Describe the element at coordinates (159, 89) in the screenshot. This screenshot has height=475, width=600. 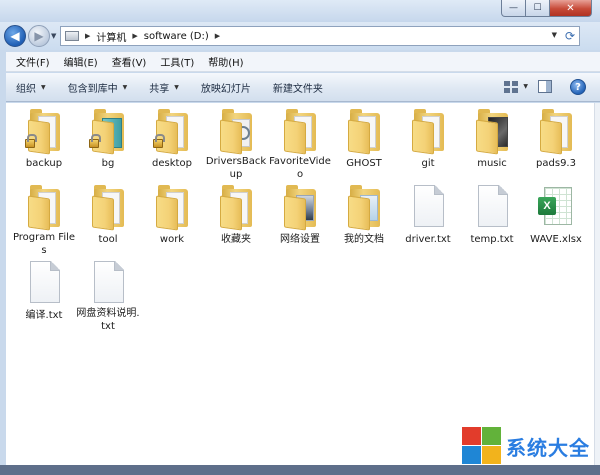
I see `share-label: 共享` at that location.